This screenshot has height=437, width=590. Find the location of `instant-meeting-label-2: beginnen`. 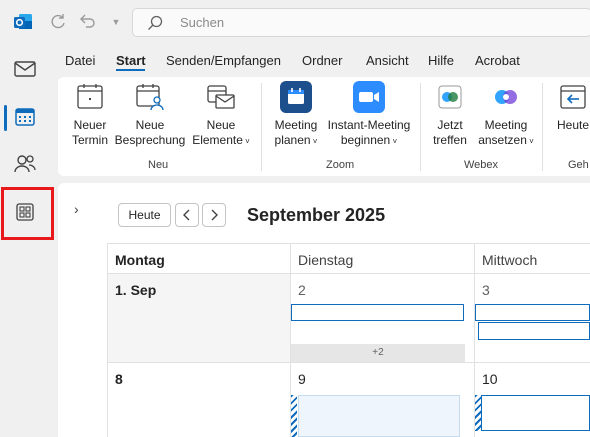

instant-meeting-label-2: beginnen is located at coordinates (365, 140).